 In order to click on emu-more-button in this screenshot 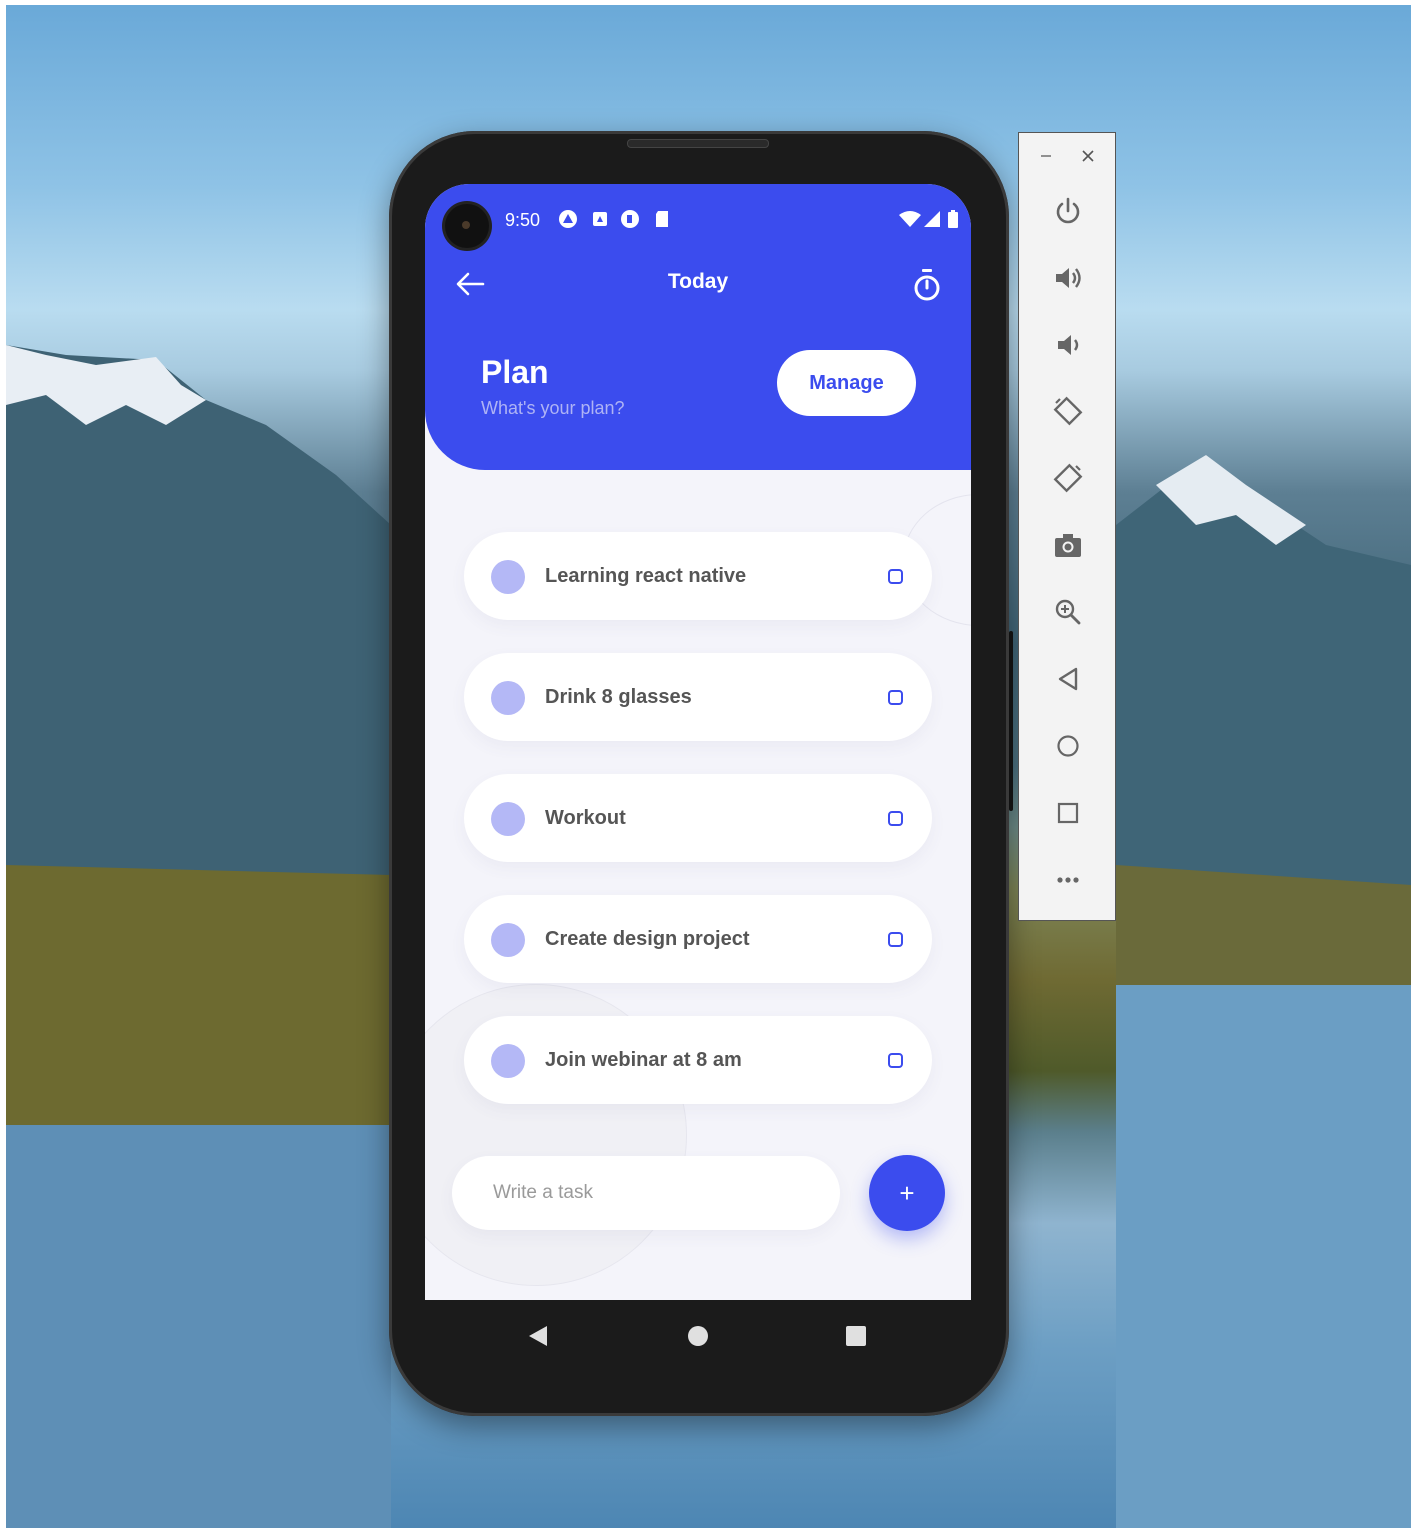, I will do `click(1068, 880)`.